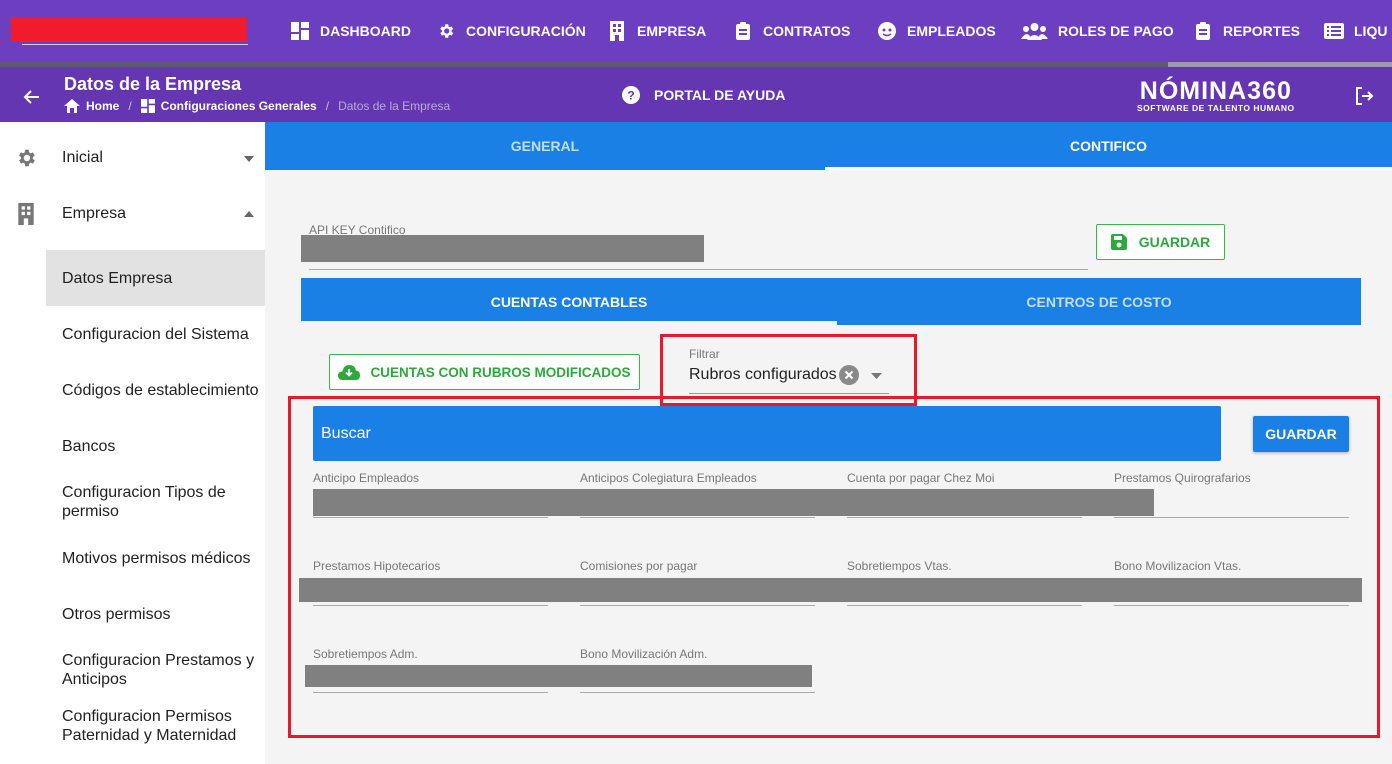 The height and width of the screenshot is (764, 1392). I want to click on nav-configuracion: CONFIGURACIÓN, so click(511, 31).